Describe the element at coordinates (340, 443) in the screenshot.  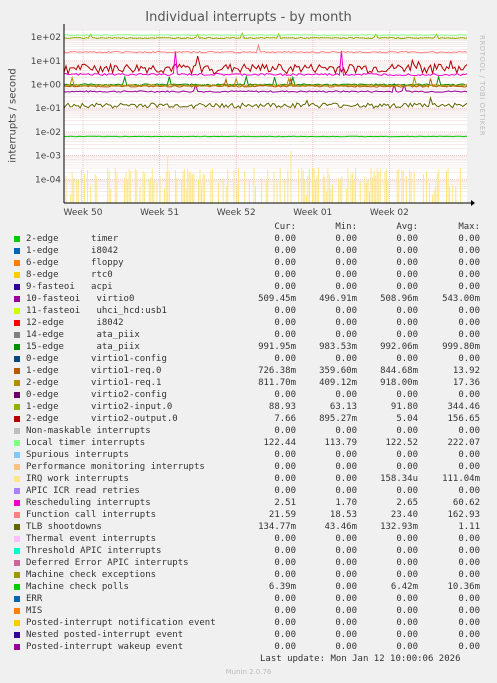
I see `legend-min: 113.79` at that location.